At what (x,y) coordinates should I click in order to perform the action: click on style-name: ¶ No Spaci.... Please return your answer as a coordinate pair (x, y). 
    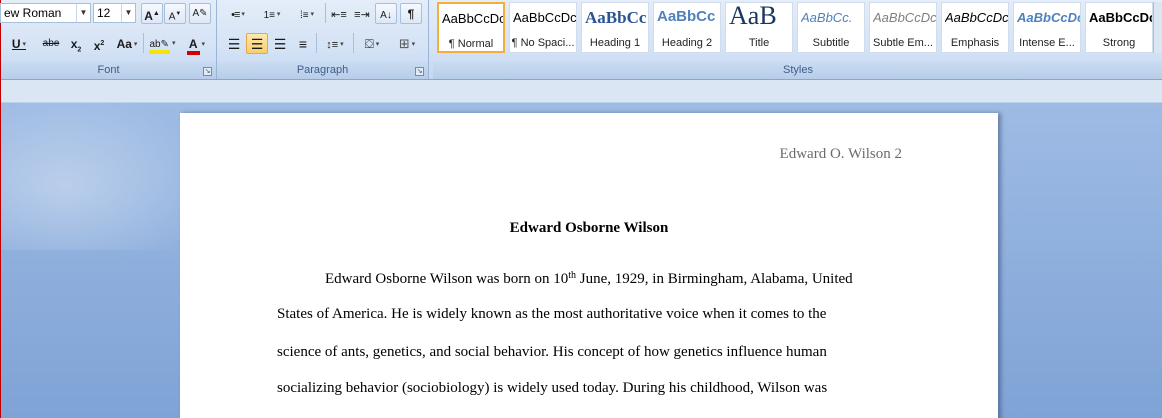
    Looking at the image, I should click on (543, 43).